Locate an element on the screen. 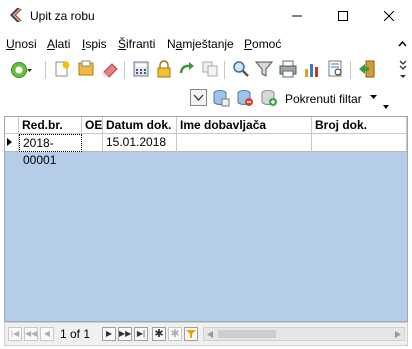  page-info: 1 of 1 is located at coordinates (75, 334).